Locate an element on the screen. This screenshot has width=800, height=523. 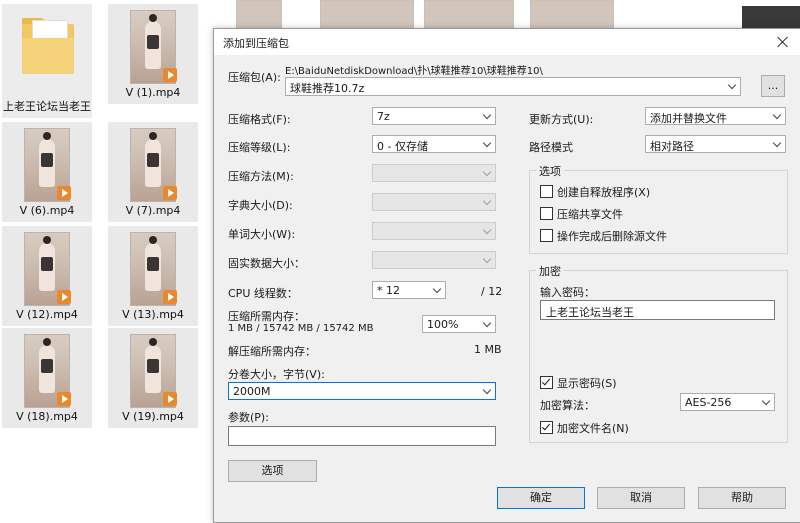
level-select: 0 - 仅存储 is located at coordinates (434, 144).